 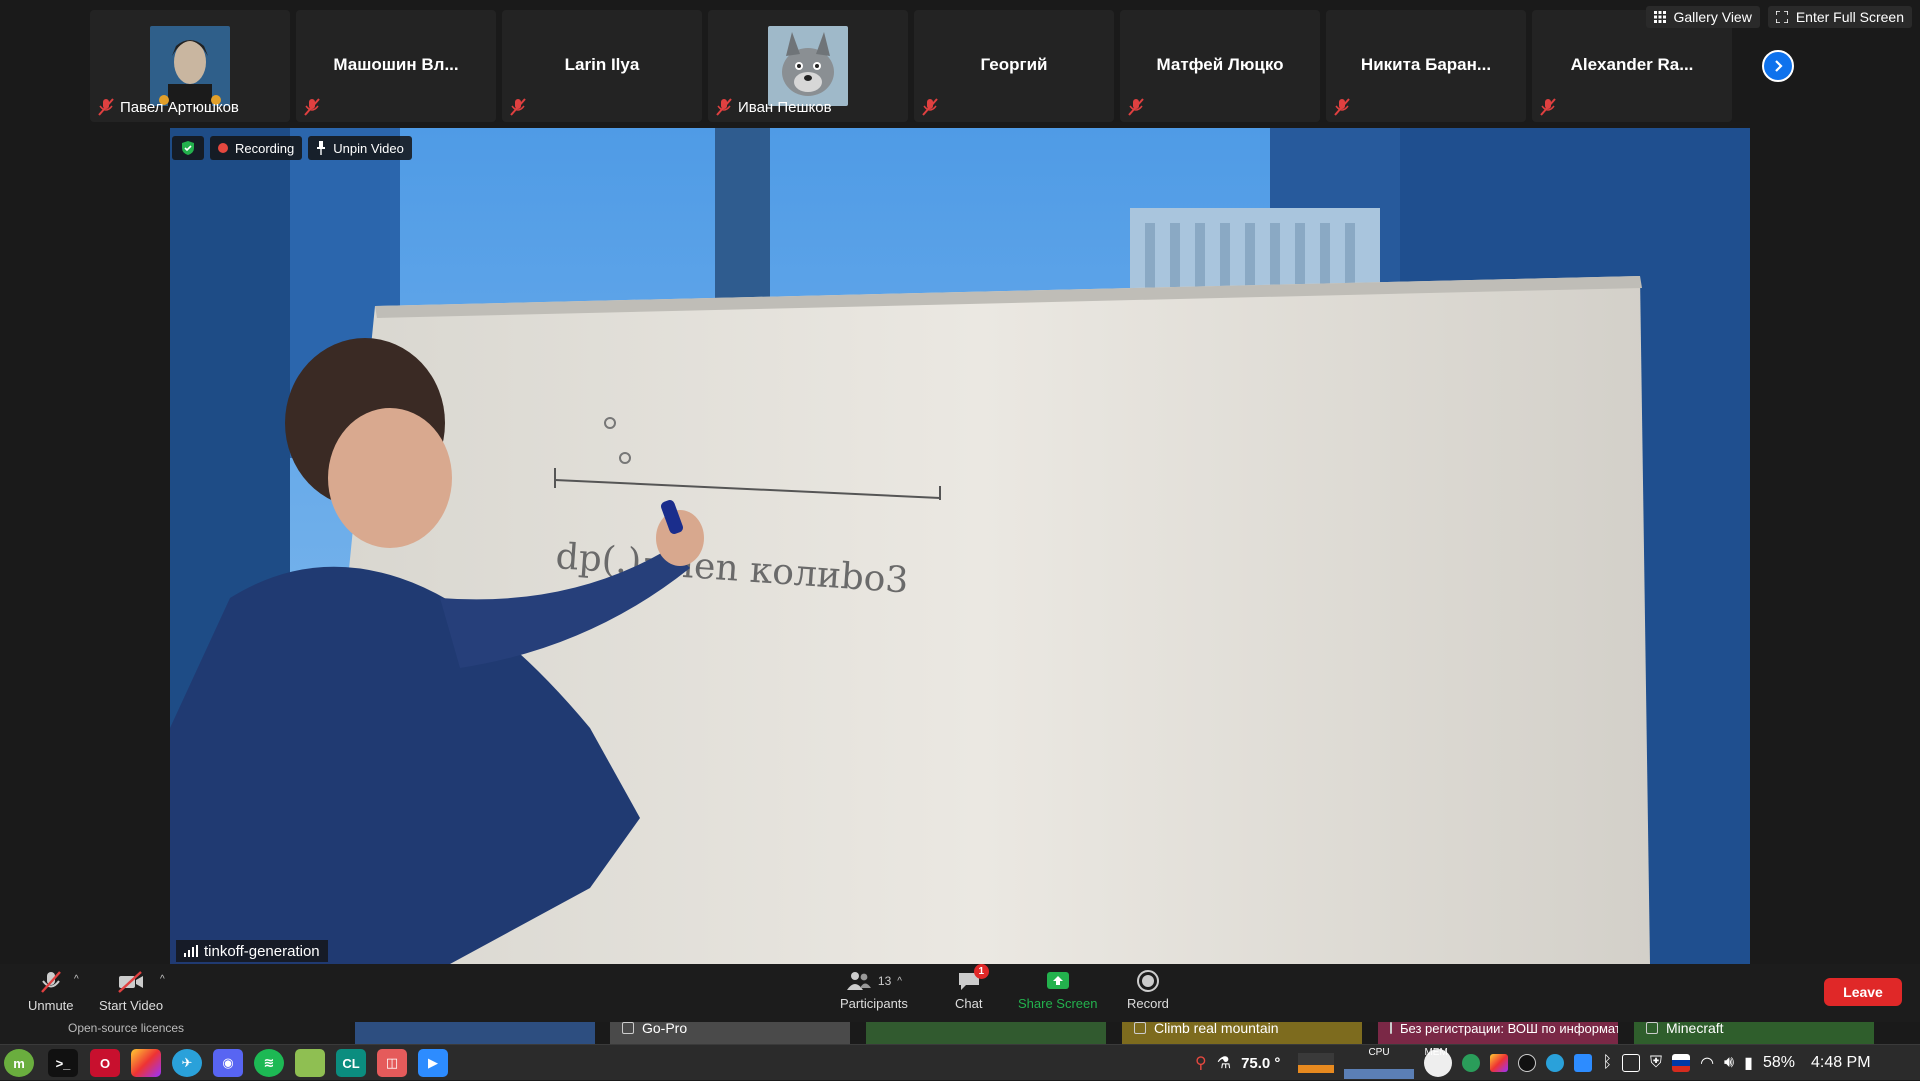 I want to click on unmute-button: Unmute, so click(x=51, y=991).